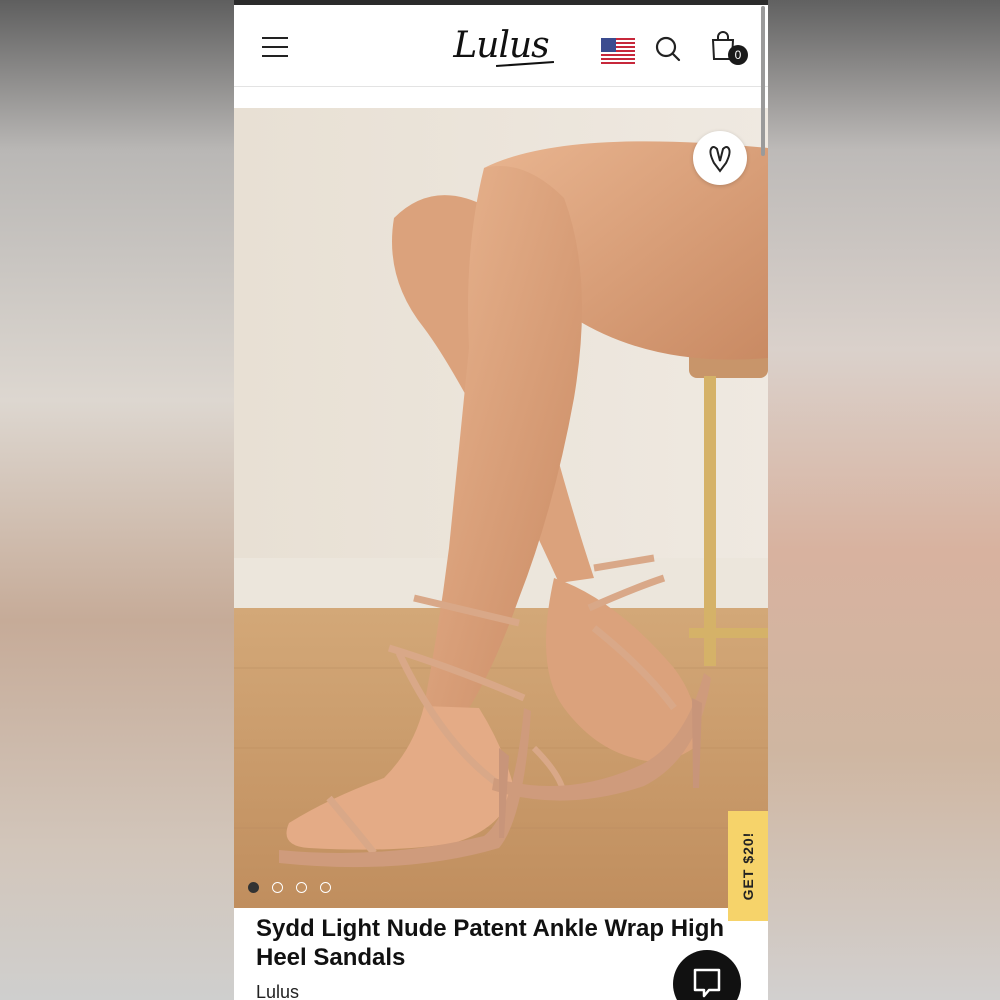  What do you see at coordinates (289, 888) in the screenshot?
I see `gallery-pagination` at bounding box center [289, 888].